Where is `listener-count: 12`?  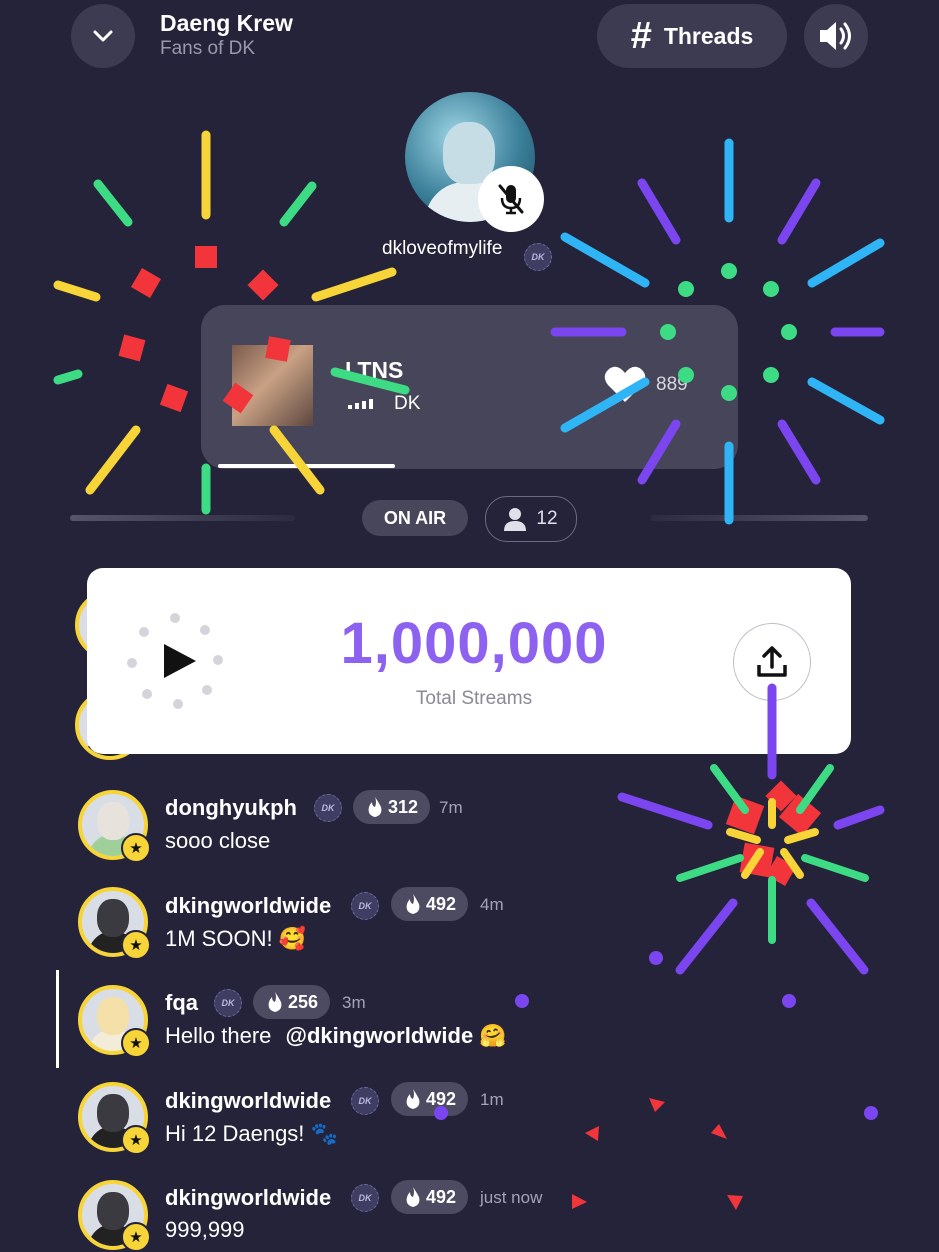 listener-count: 12 is located at coordinates (547, 518).